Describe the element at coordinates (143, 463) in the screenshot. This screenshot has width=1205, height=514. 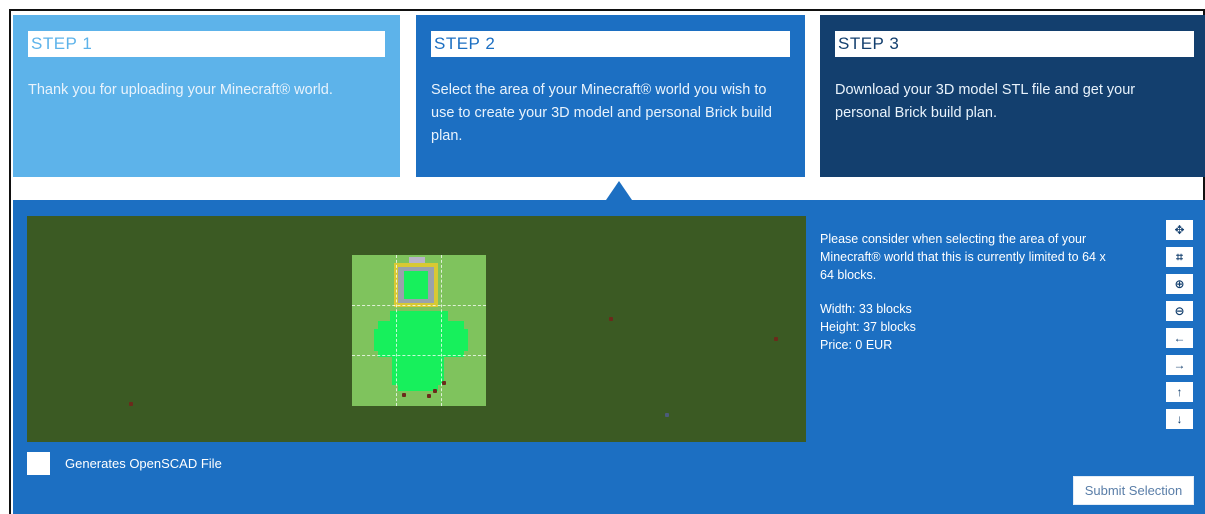
I see `openscad-checkbox-label: Generates OpenSCAD File` at that location.